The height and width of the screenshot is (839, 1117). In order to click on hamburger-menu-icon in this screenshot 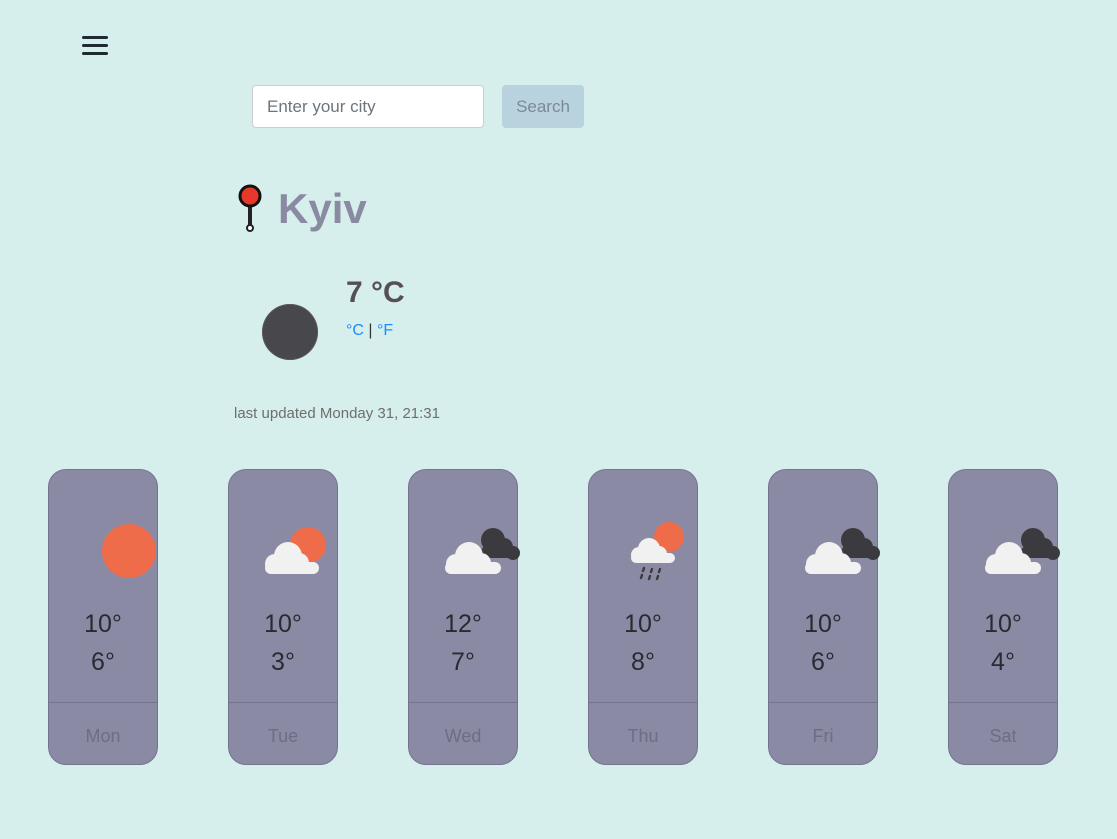, I will do `click(95, 45)`.